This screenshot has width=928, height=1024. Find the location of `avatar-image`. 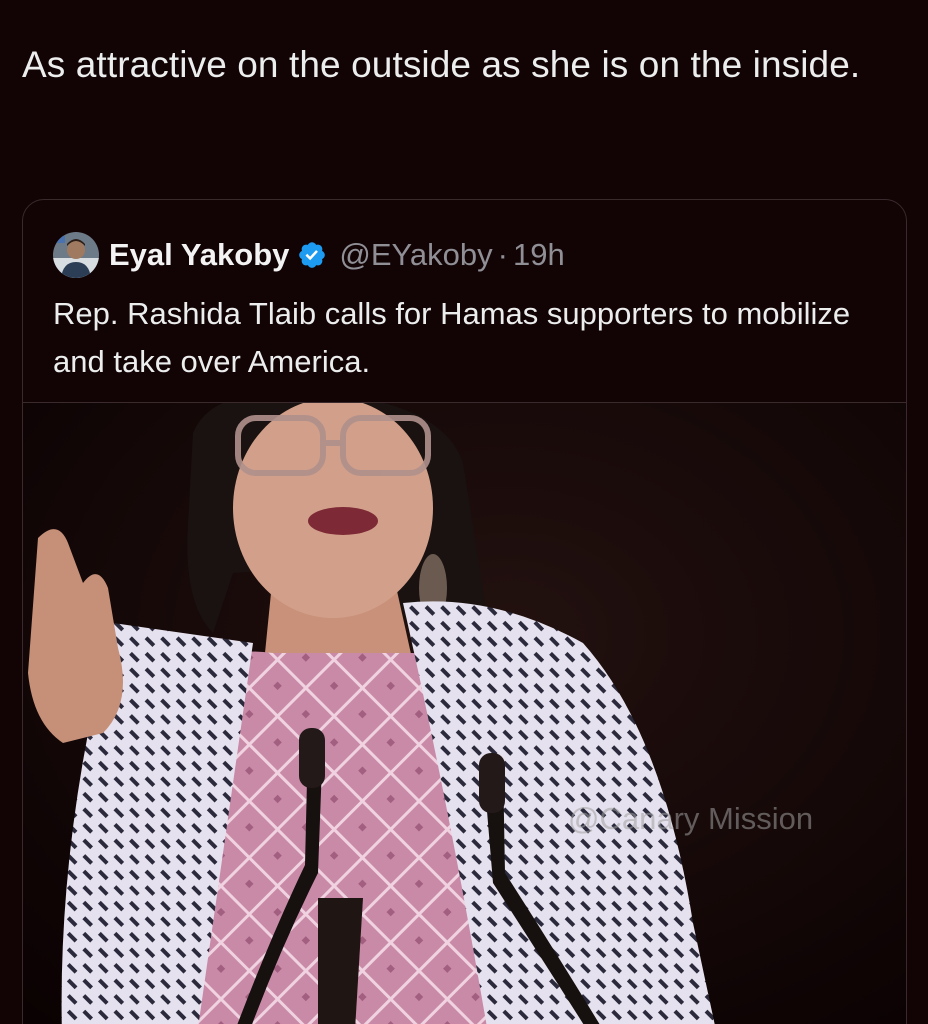

avatar-image is located at coordinates (76, 255).